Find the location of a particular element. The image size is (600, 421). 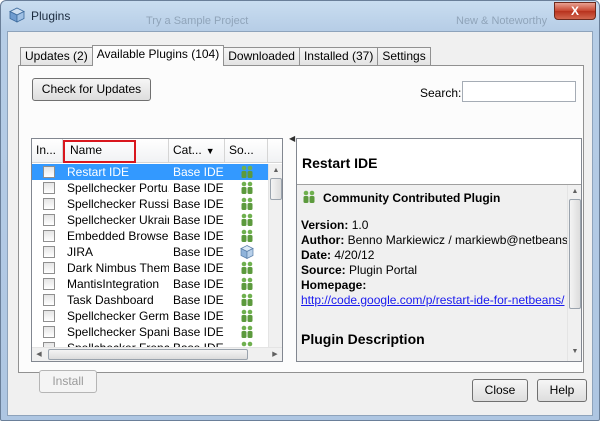

version-line: Version: 1.0 is located at coordinates (334, 225).